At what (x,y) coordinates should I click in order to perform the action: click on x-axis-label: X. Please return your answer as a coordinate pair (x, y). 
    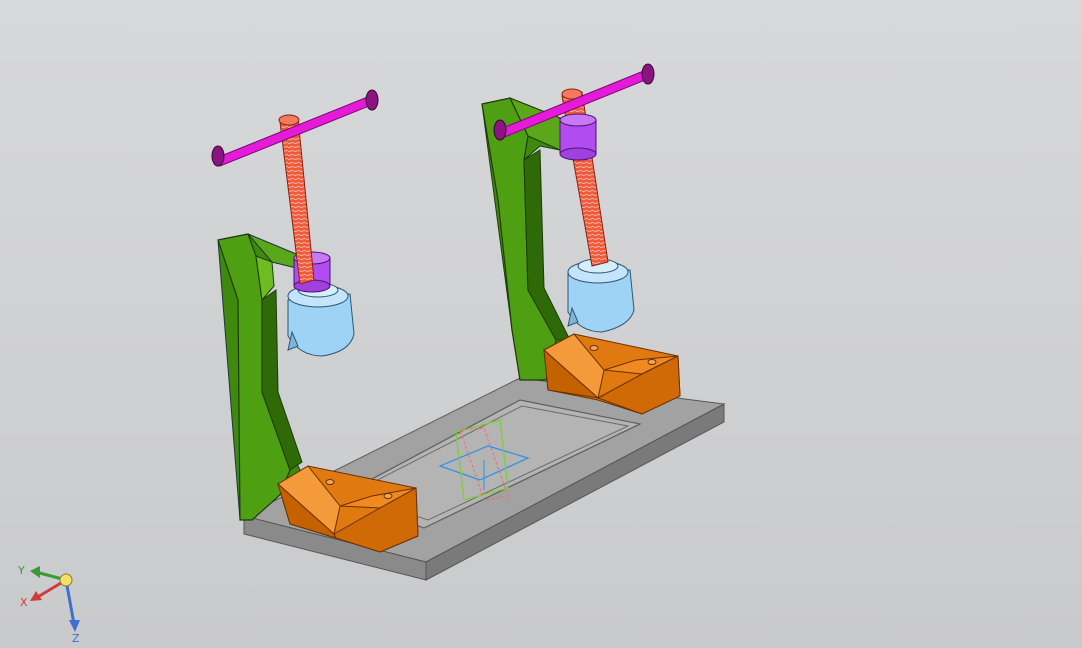
    Looking at the image, I should click on (24, 602).